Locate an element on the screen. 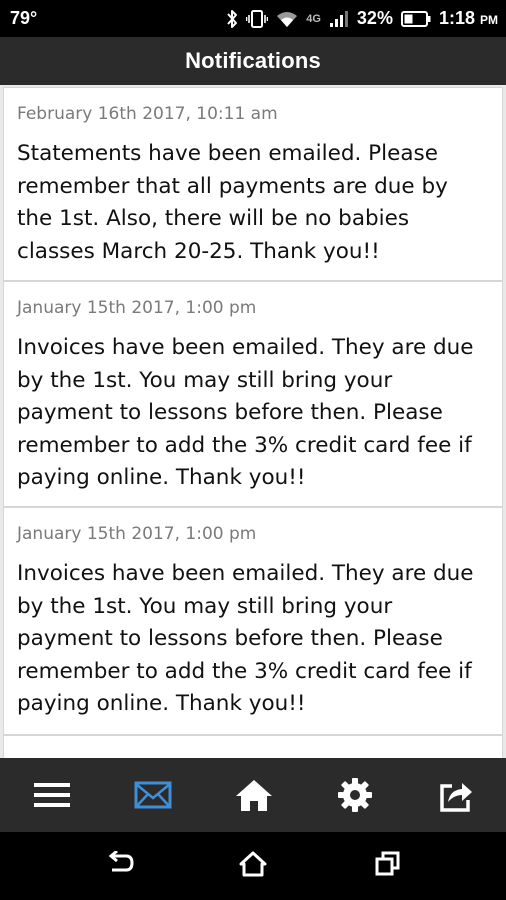  recents-button is located at coordinates (388, 866).